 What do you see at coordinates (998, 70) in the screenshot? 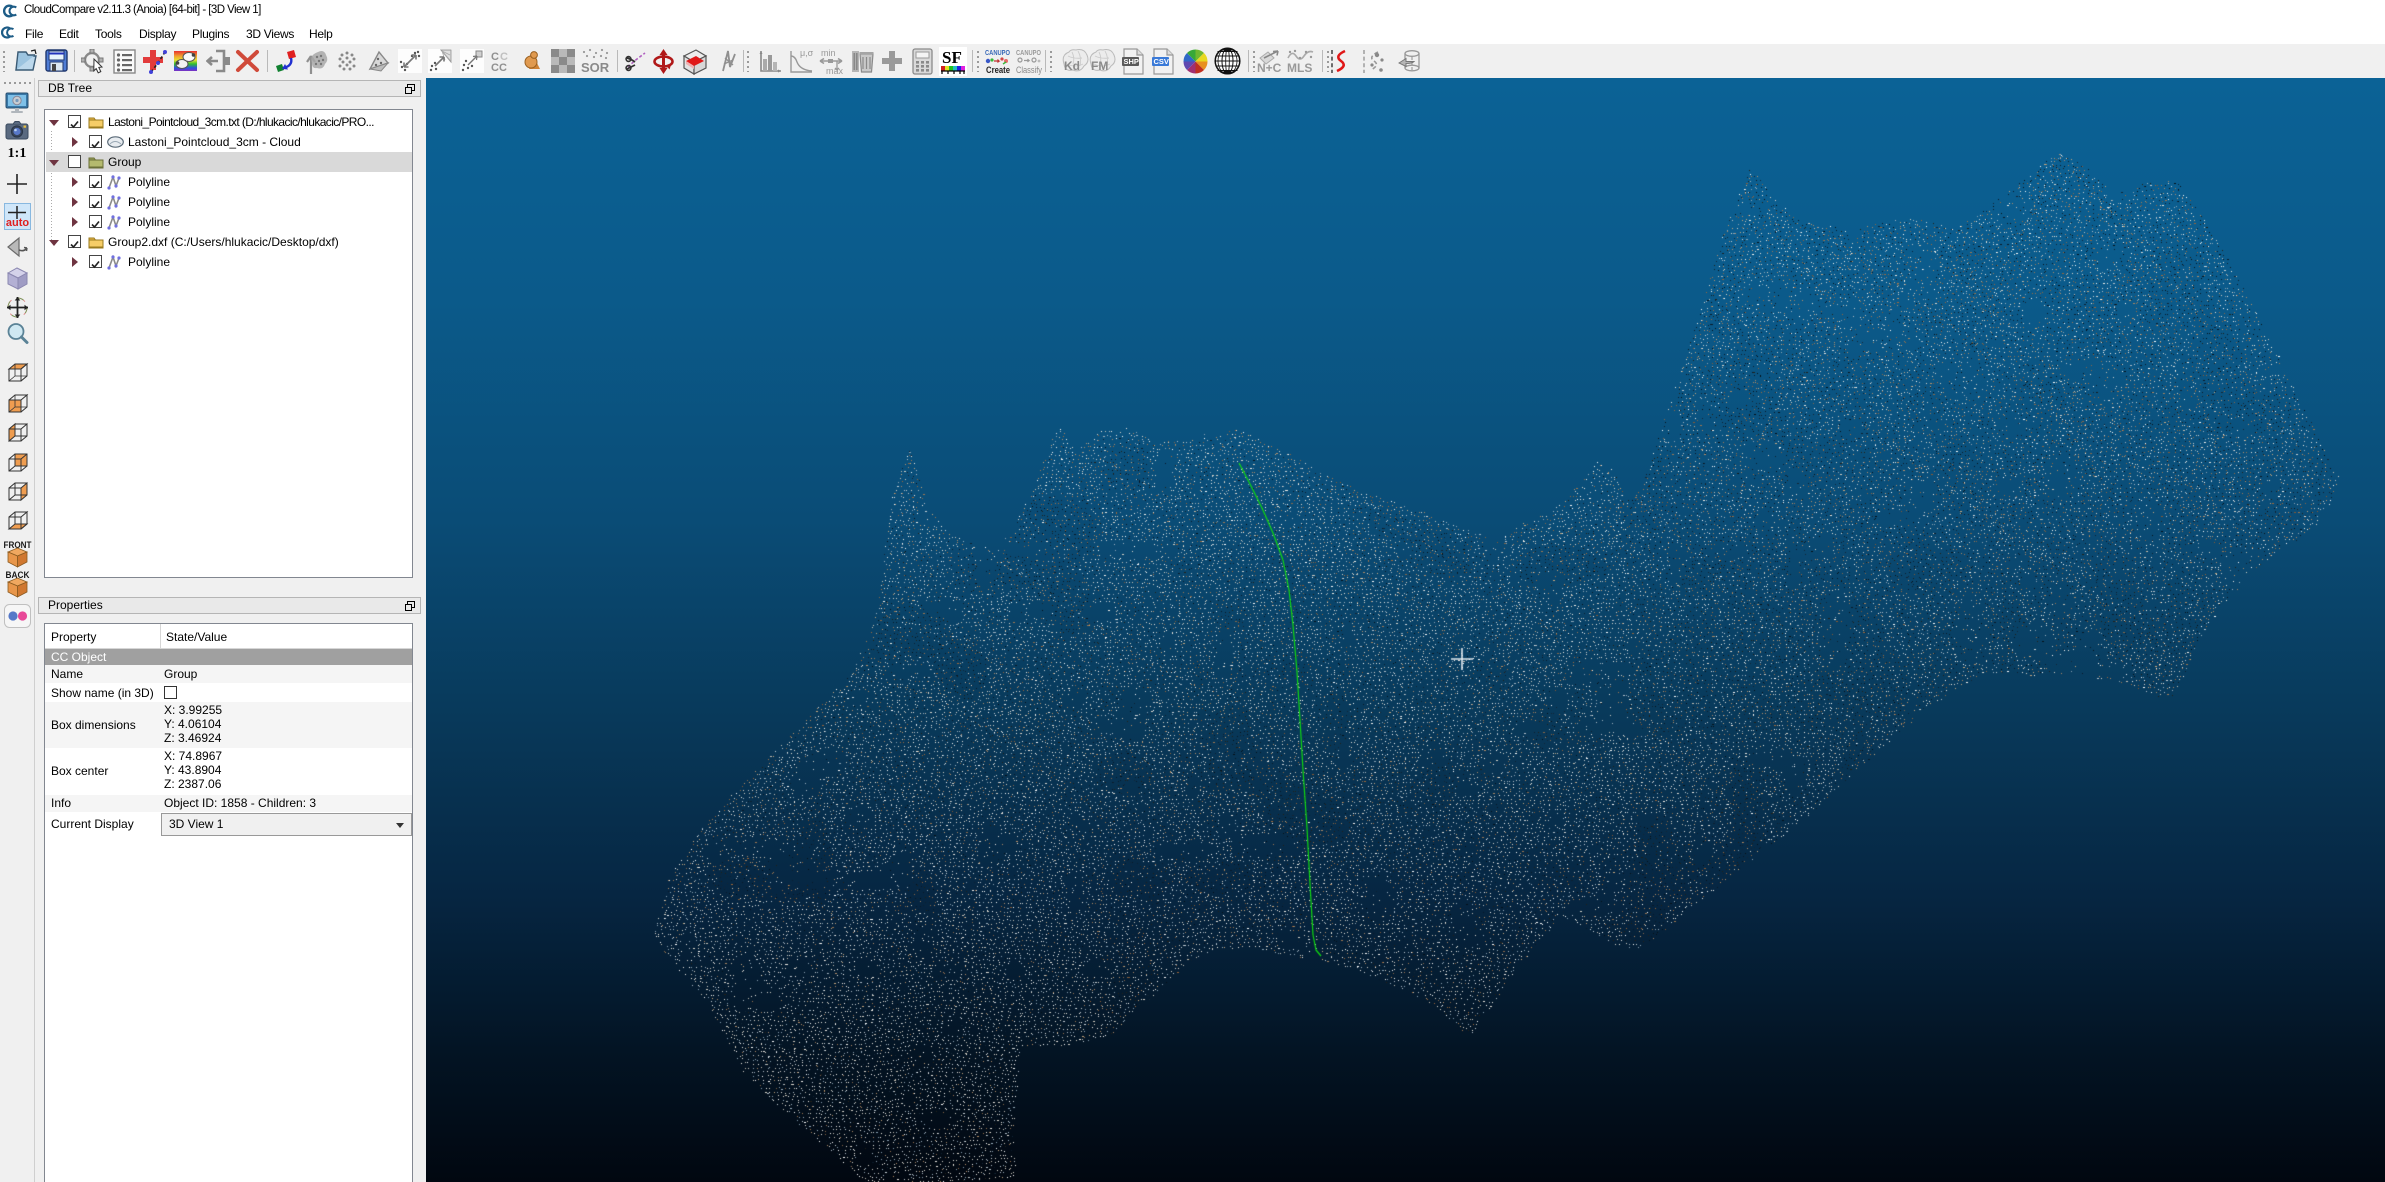
I see `svg-text: Create` at bounding box center [998, 70].